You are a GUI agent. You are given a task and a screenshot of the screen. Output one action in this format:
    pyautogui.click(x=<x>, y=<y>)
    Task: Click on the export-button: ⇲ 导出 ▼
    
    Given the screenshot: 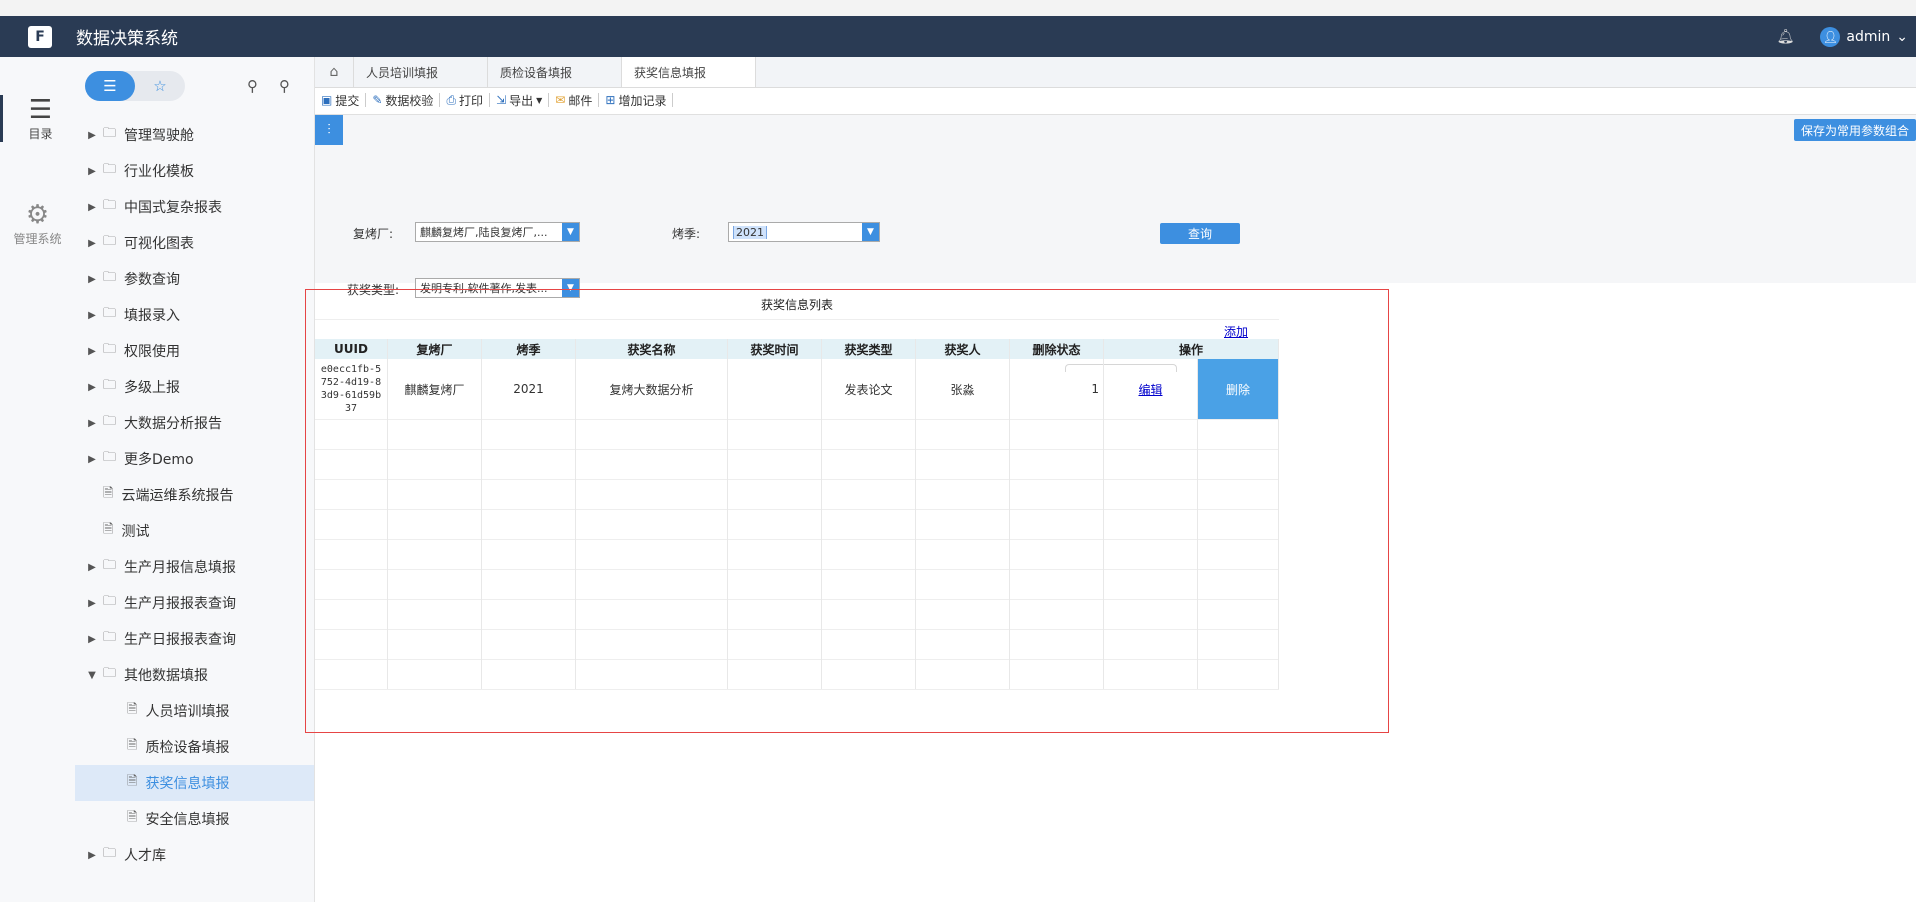 What is the action you would take?
    pyautogui.click(x=520, y=100)
    